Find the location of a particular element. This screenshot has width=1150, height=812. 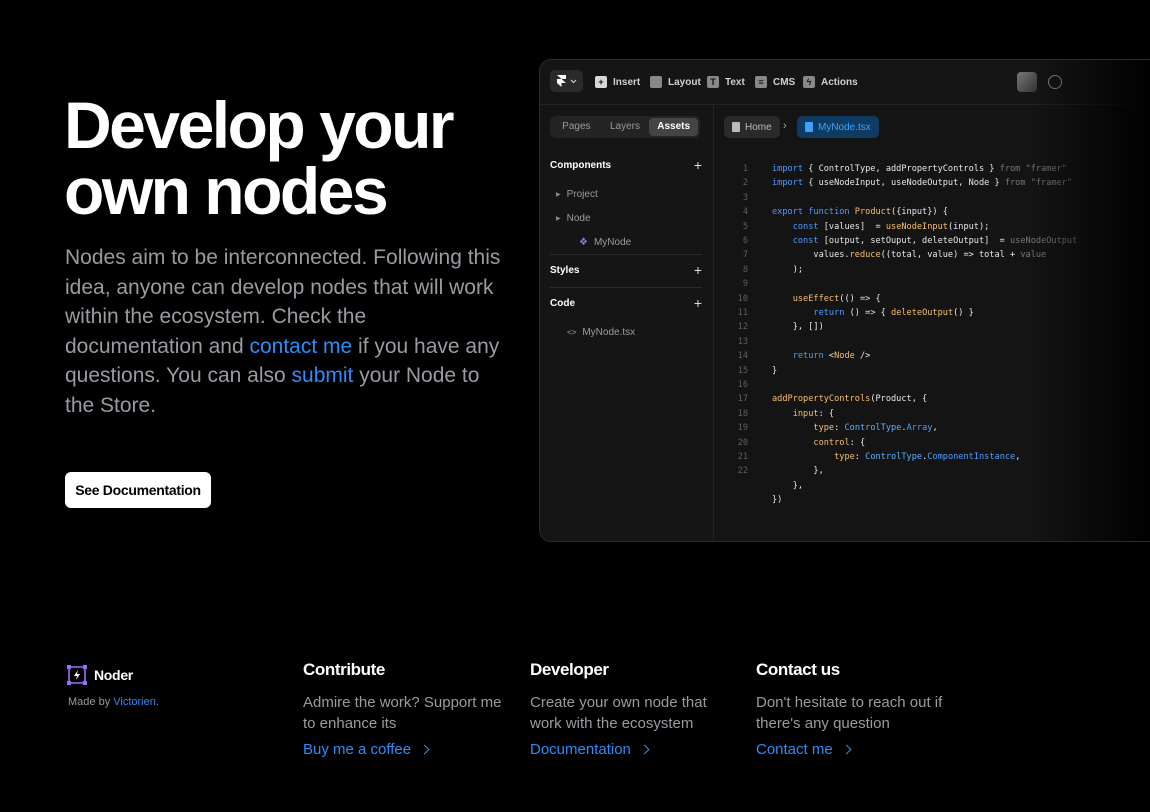

file-icon is located at coordinates (809, 127).